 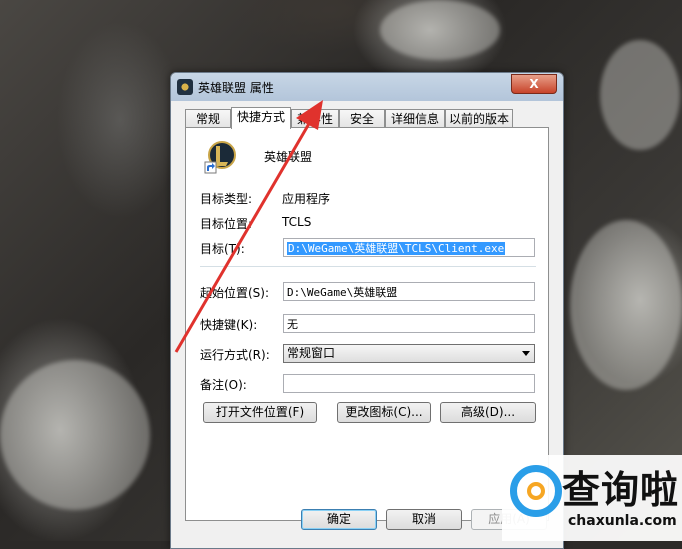 What do you see at coordinates (261, 118) in the screenshot?
I see `tab-shortcut: 快捷方式` at bounding box center [261, 118].